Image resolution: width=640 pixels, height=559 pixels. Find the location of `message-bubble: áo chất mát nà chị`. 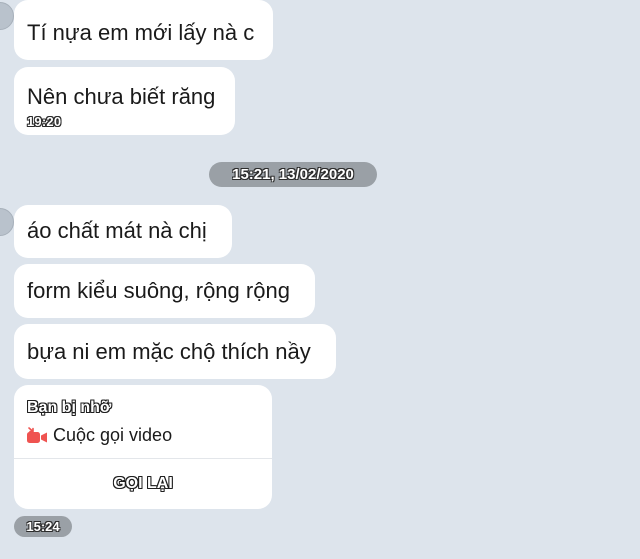

message-bubble: áo chất mát nà chị is located at coordinates (123, 231).